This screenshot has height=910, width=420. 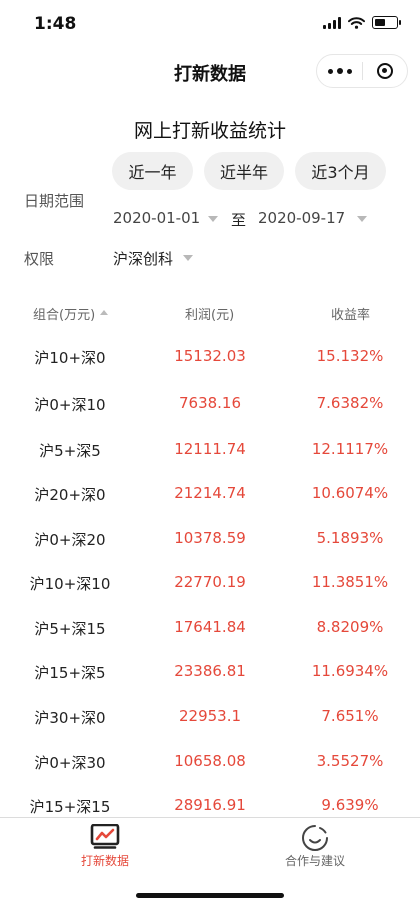 What do you see at coordinates (339, 71) in the screenshot?
I see `more-icon` at bounding box center [339, 71].